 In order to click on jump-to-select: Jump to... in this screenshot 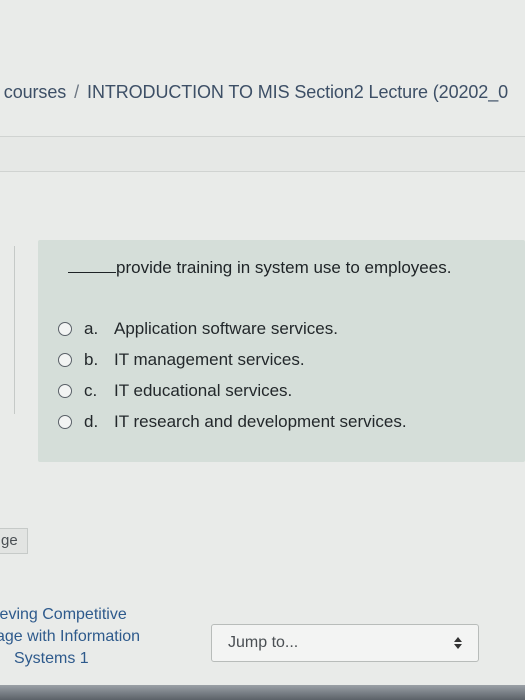, I will do `click(345, 643)`.